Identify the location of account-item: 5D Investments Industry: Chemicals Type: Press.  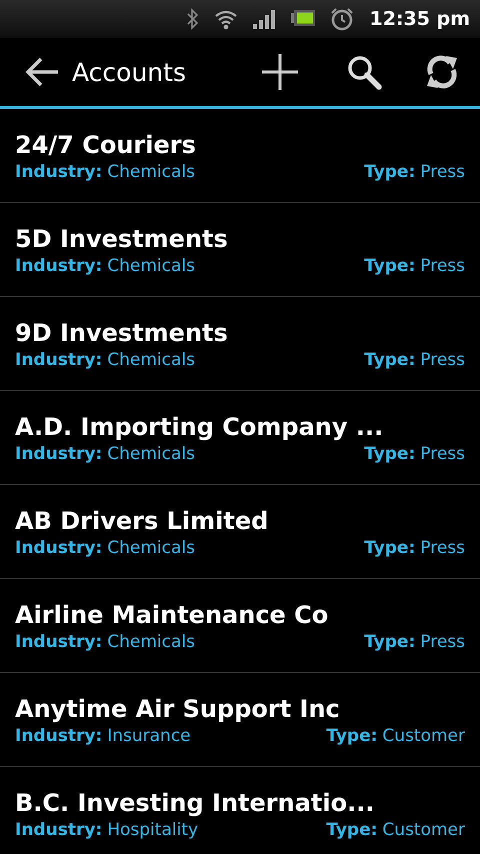
(240, 250).